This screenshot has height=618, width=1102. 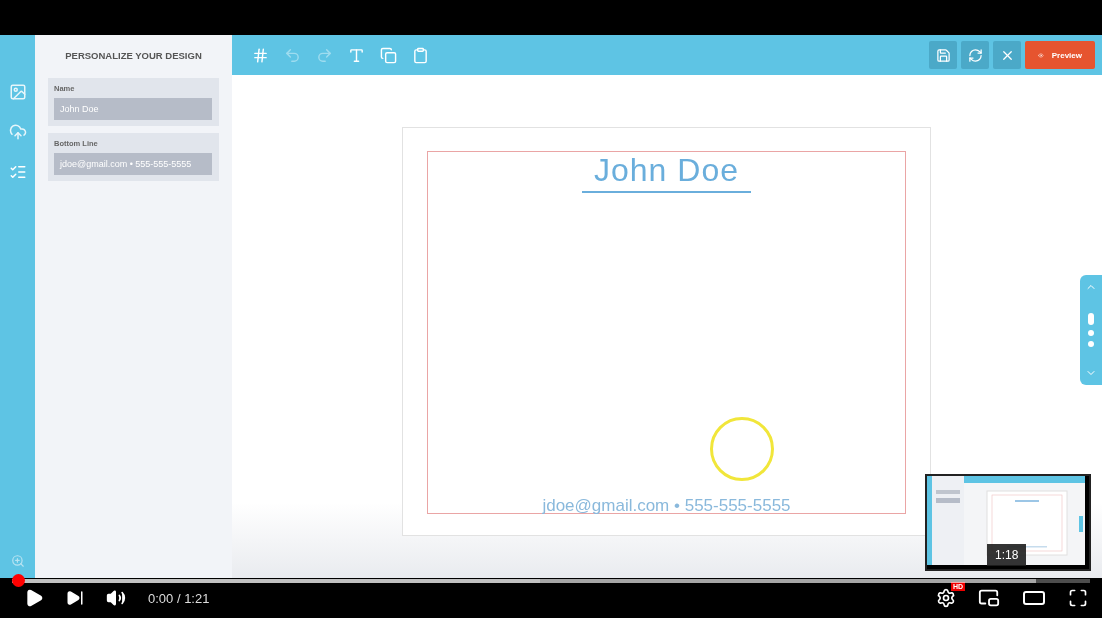 What do you see at coordinates (551, 580) in the screenshot?
I see `progress-bar` at bounding box center [551, 580].